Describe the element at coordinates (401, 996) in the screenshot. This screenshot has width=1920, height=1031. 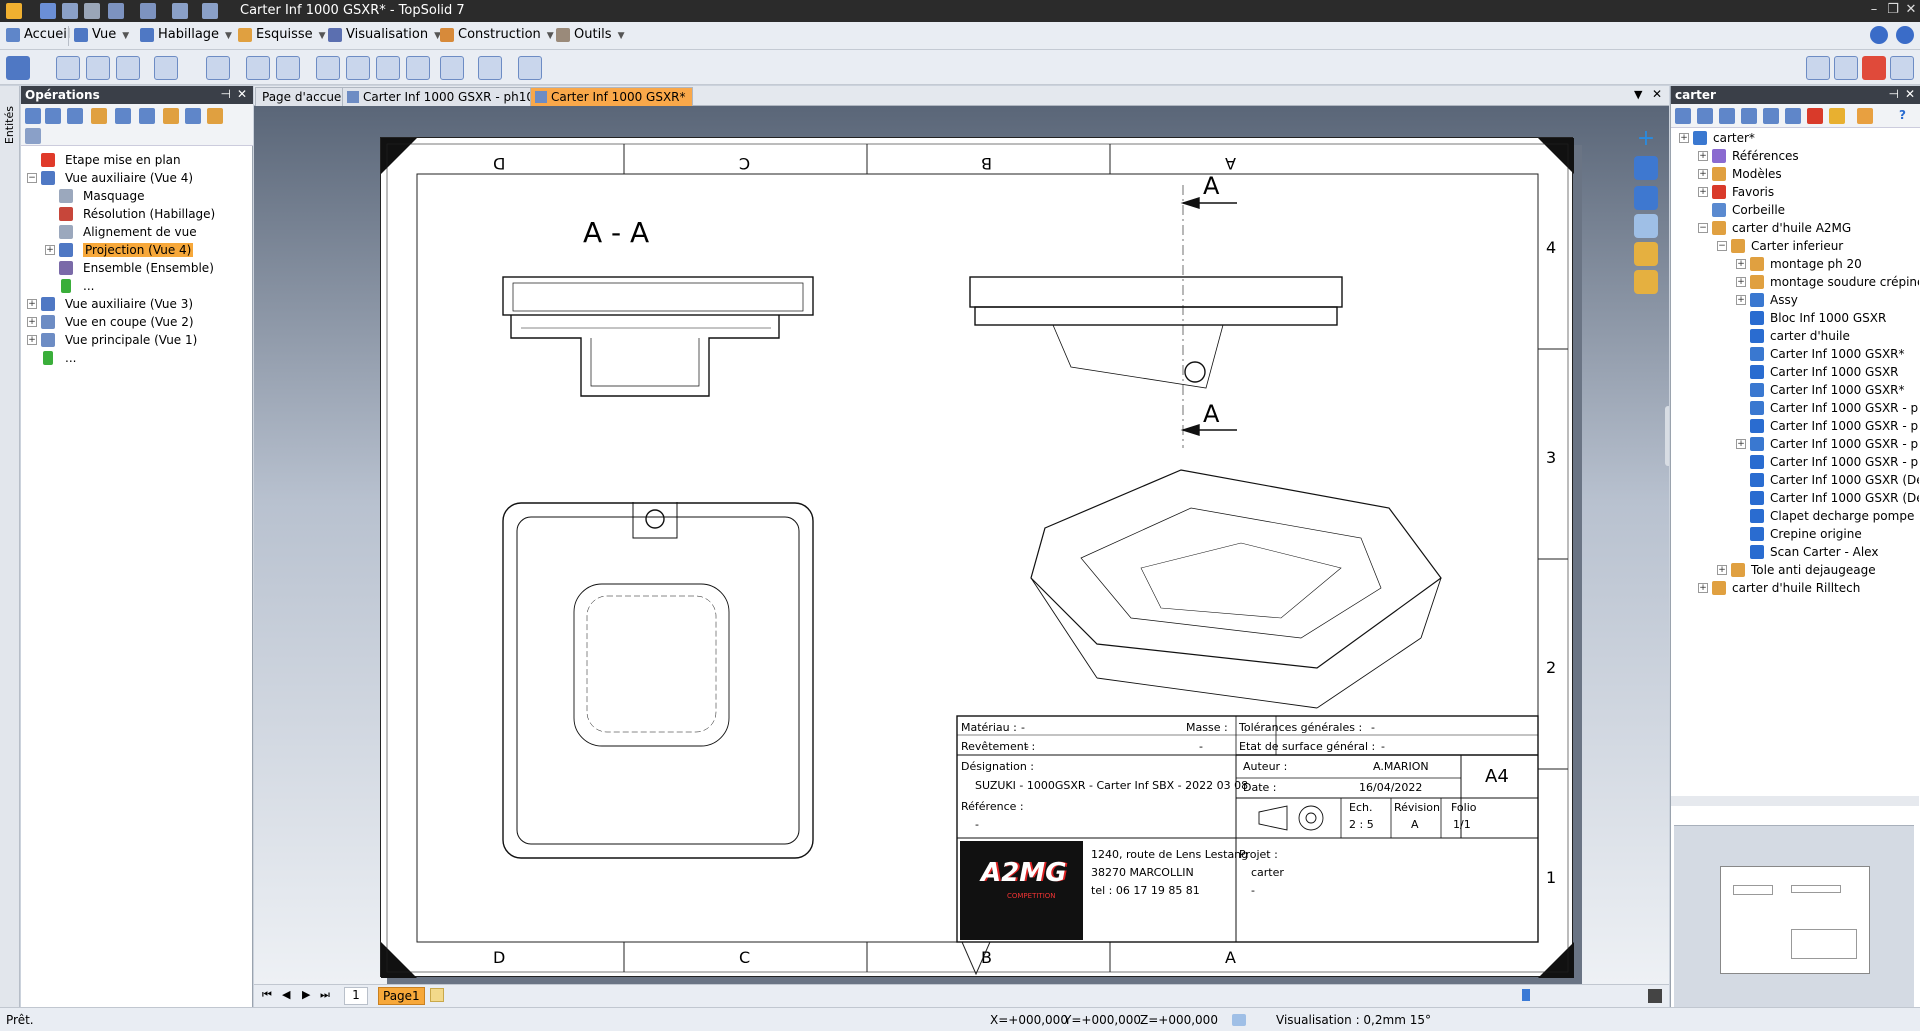
I see `page-tab: Page1` at that location.